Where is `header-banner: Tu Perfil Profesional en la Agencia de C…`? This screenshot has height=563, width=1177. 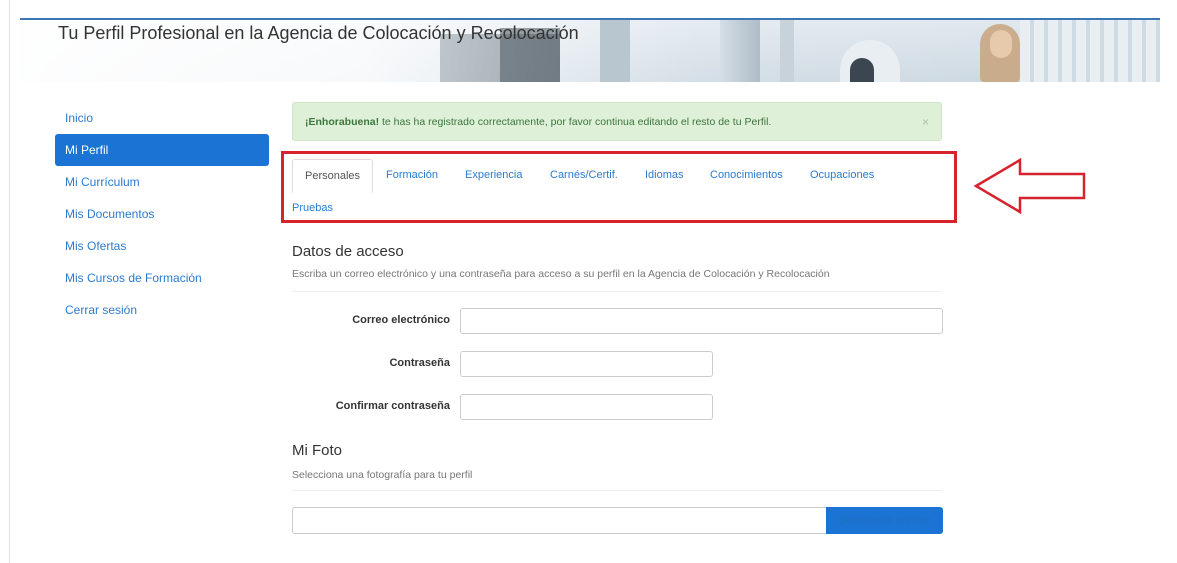
header-banner: Tu Perfil Profesional en la Agencia de C… is located at coordinates (590, 50).